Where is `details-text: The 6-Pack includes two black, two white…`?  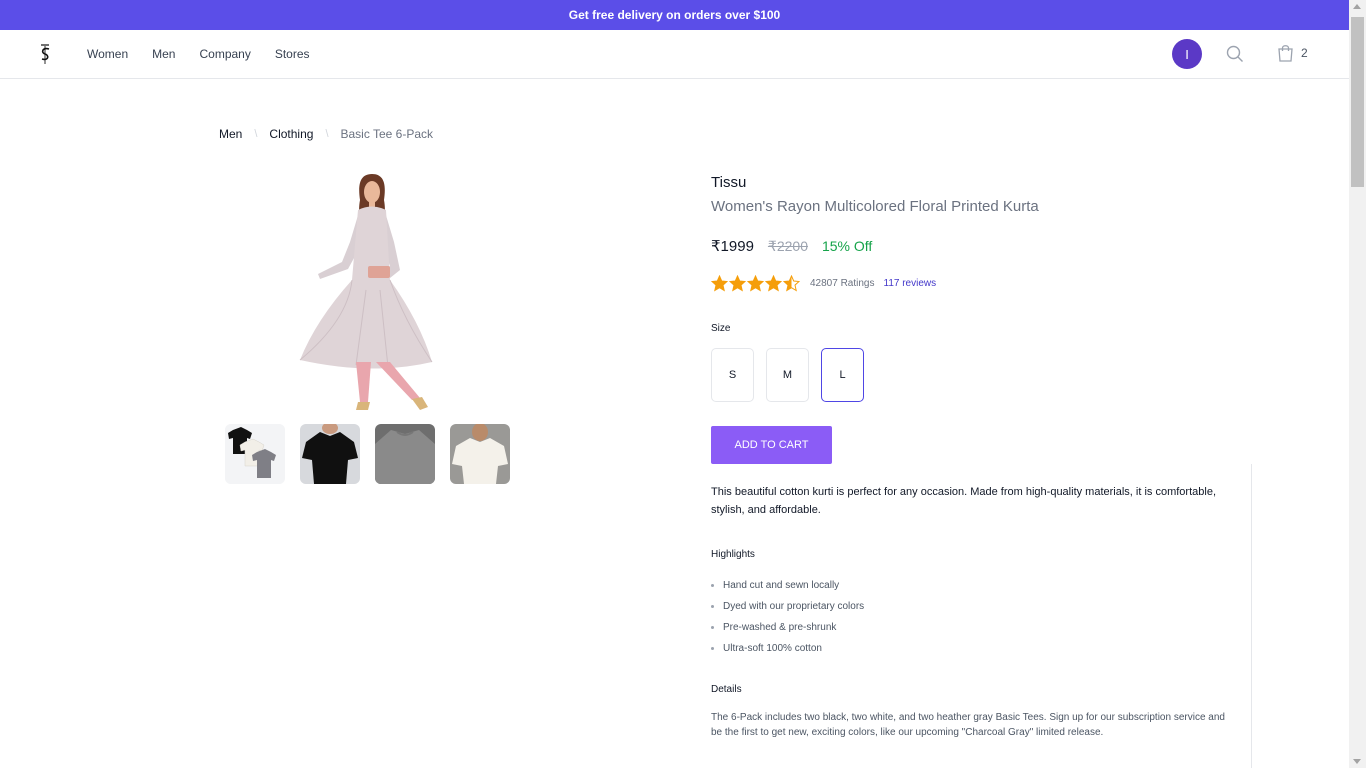 details-text: The 6-Pack includes two black, two white… is located at coordinates (968, 725).